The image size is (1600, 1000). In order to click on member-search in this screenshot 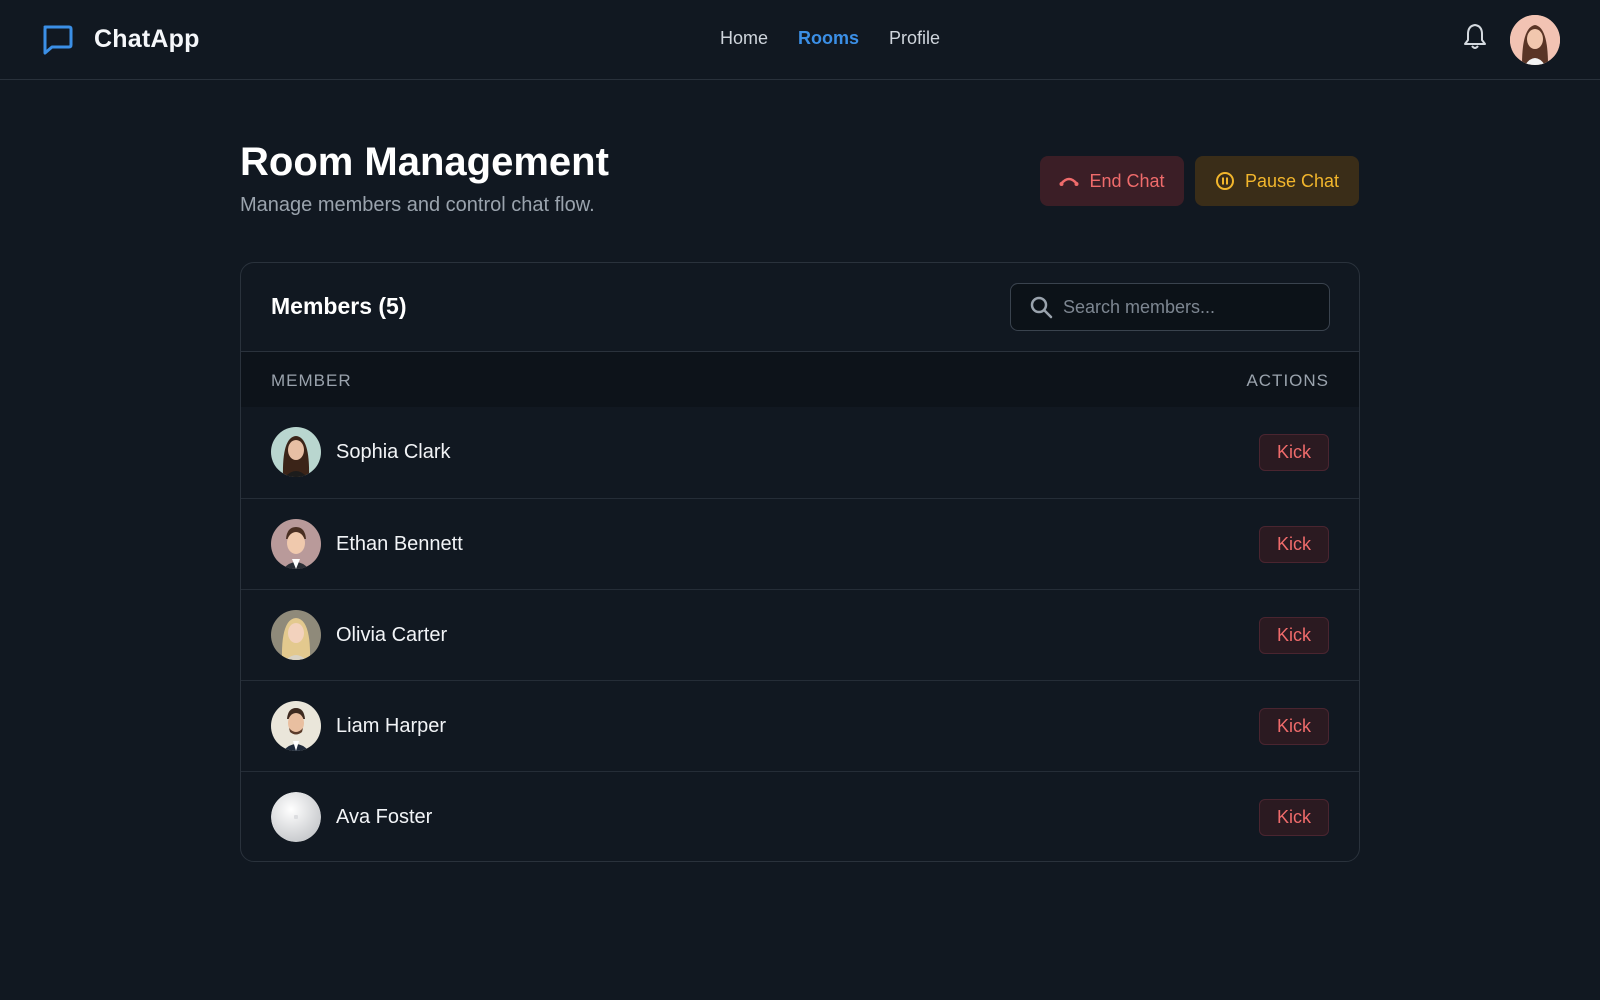, I will do `click(1170, 307)`.